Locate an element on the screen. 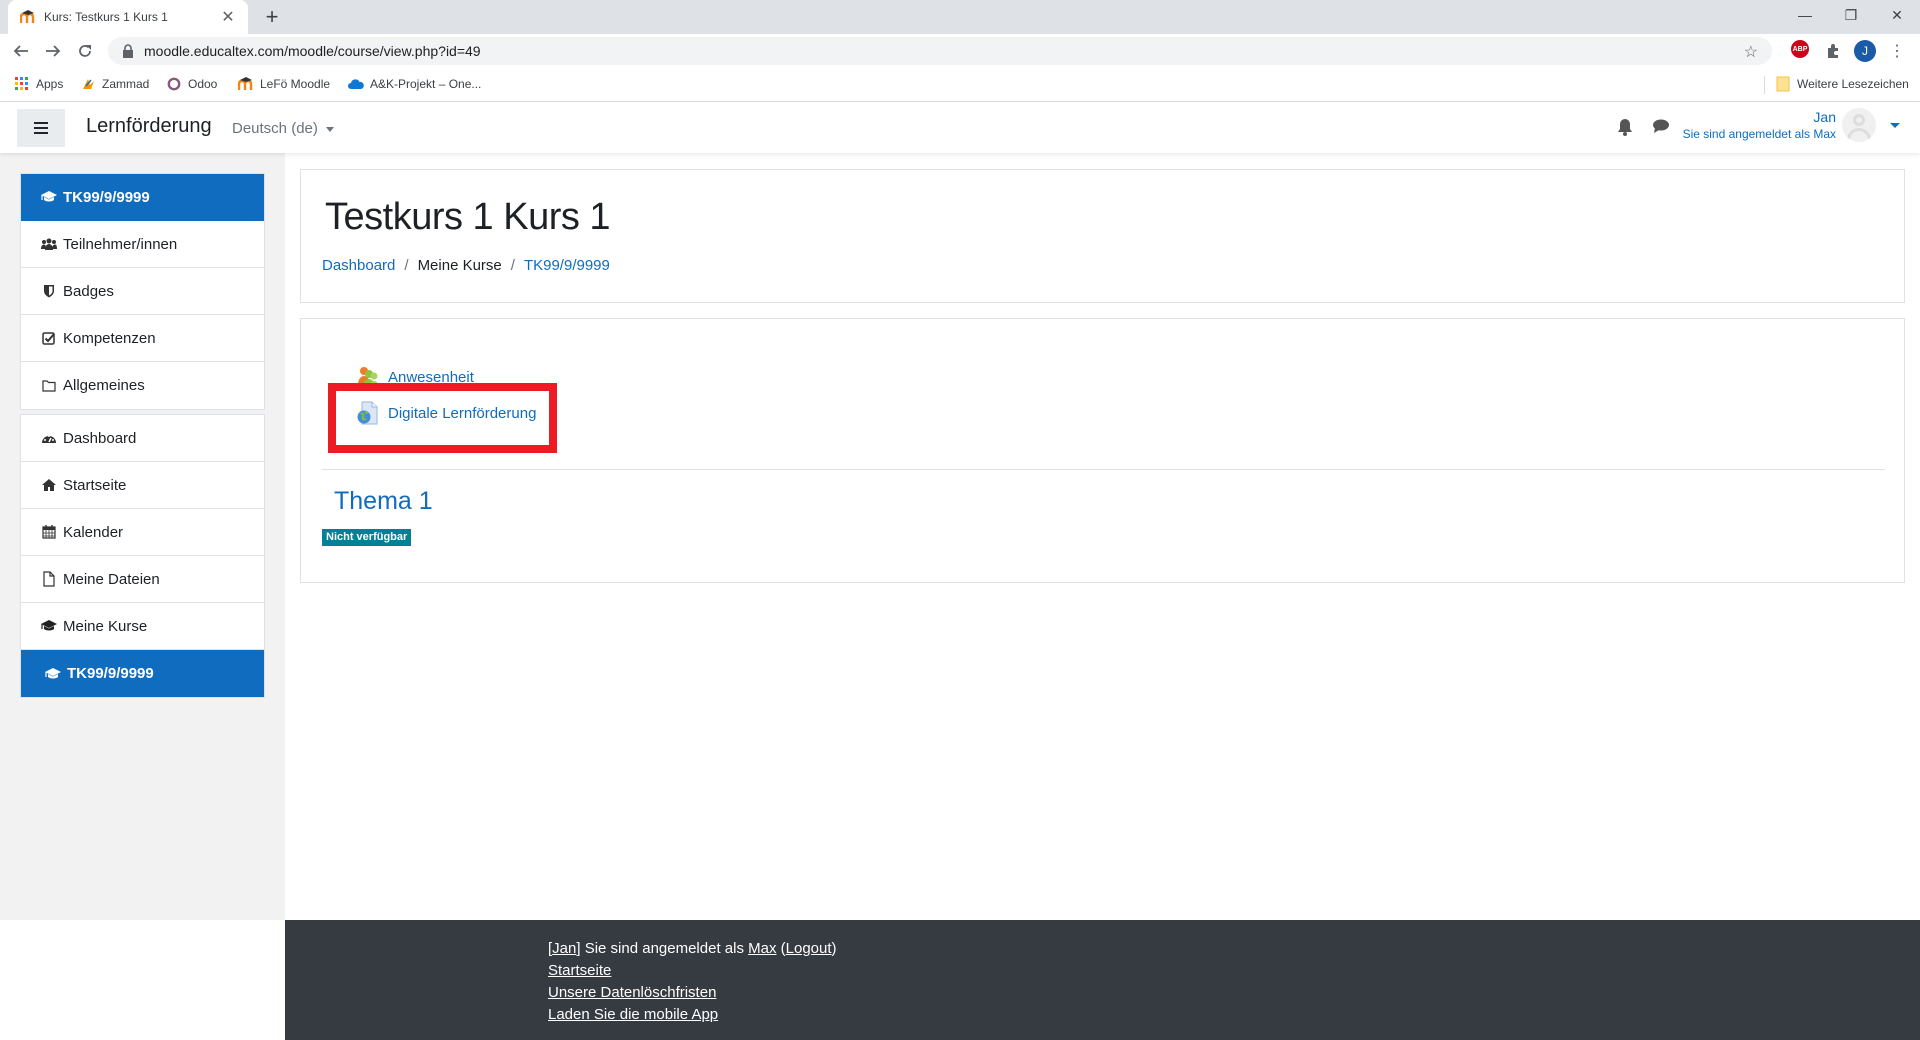 The height and width of the screenshot is (1040, 1920). footer-home-link: Startseite is located at coordinates (579, 970).